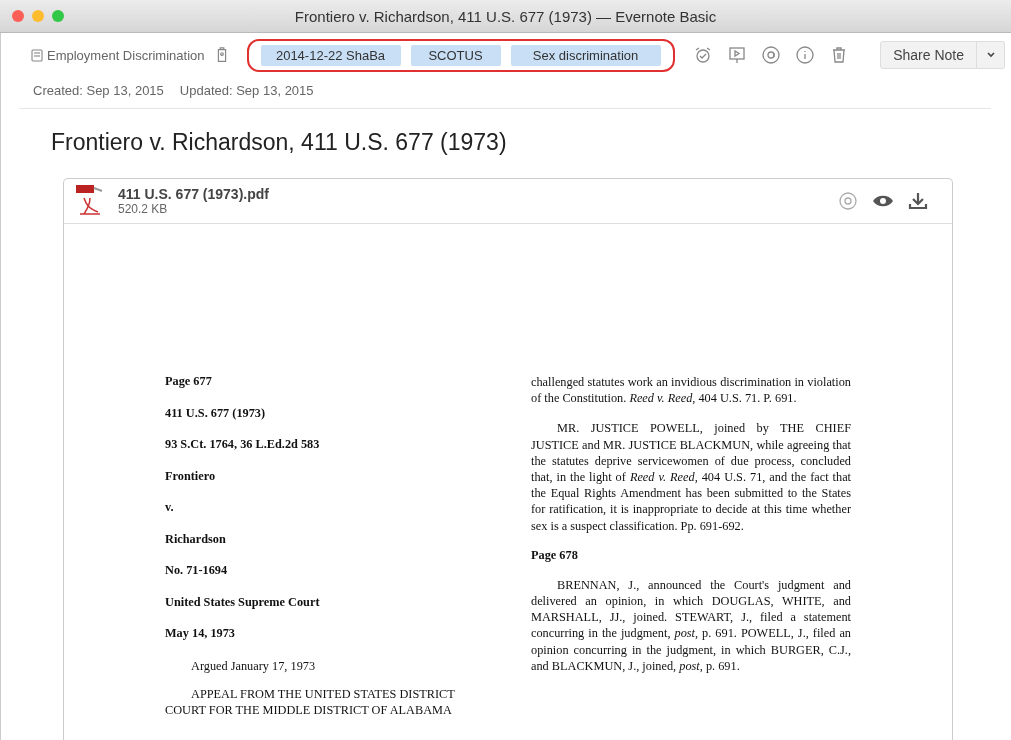  What do you see at coordinates (112, 55) in the screenshot?
I see `notebook-selector: Employment Discrimination` at bounding box center [112, 55].